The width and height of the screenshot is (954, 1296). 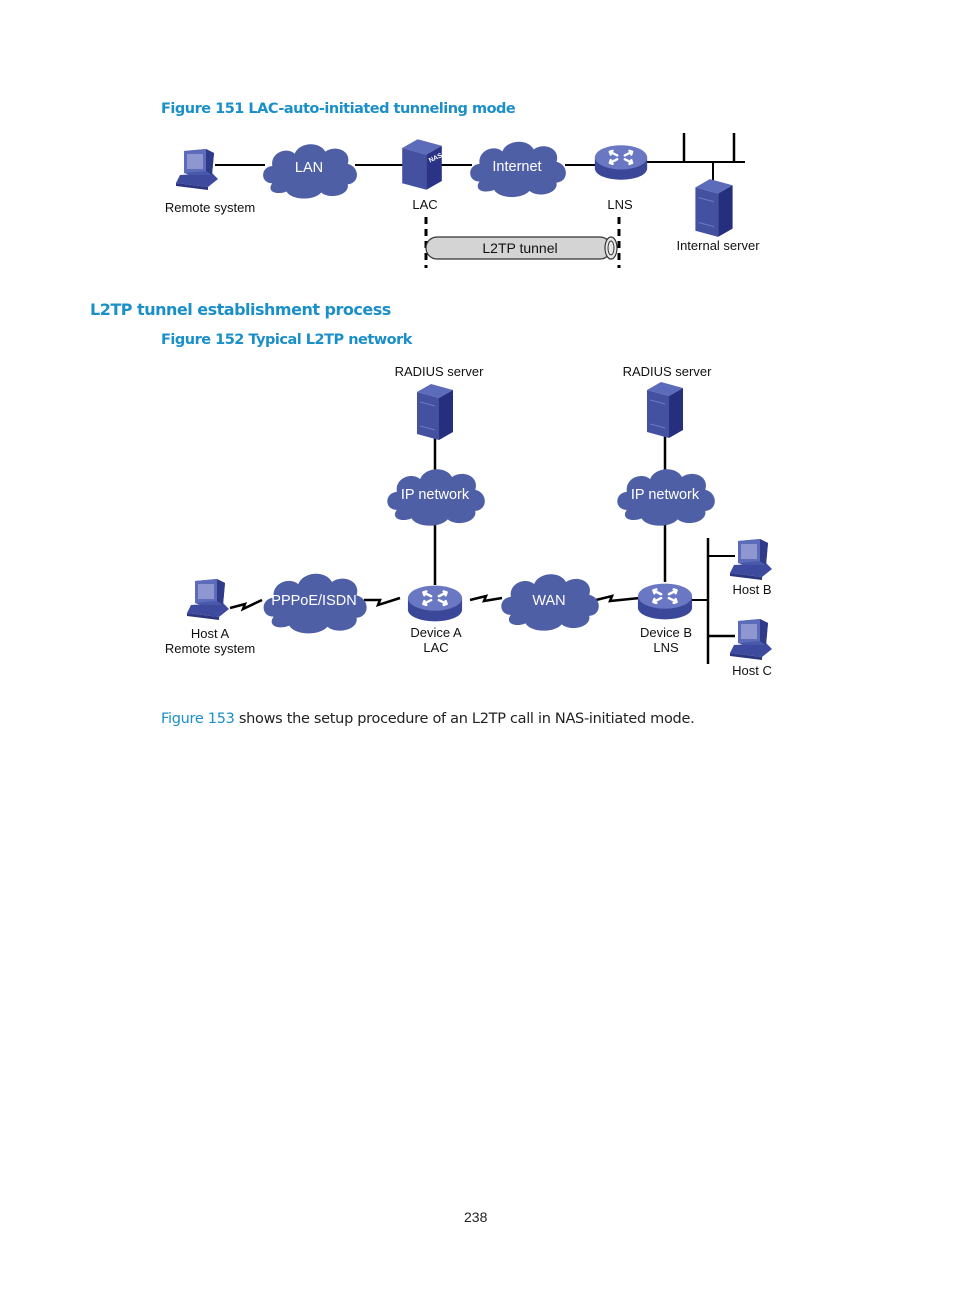 What do you see at coordinates (516, 167) in the screenshot?
I see `internet-cloud-label: Internet` at bounding box center [516, 167].